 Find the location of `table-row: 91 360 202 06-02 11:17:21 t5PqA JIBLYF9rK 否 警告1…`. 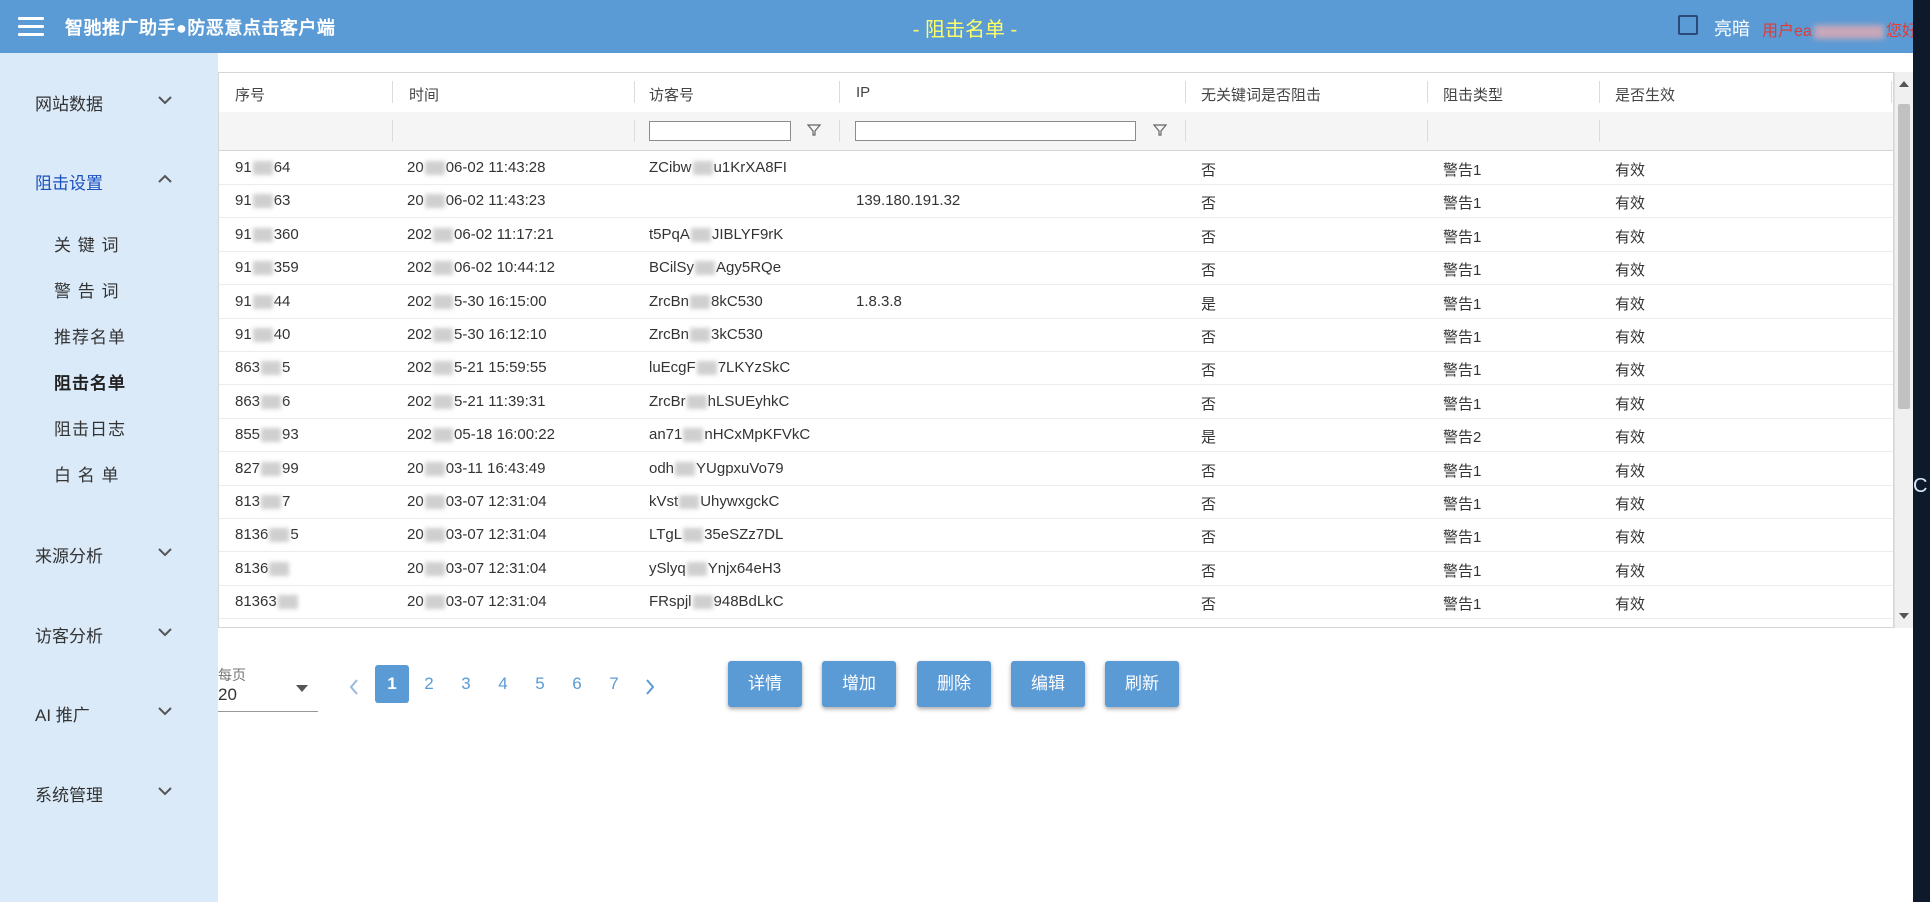

table-row: 91 360 202 06-02 11:17:21 t5PqA JIBLYF9rK 否 警告1… is located at coordinates (1056, 235).